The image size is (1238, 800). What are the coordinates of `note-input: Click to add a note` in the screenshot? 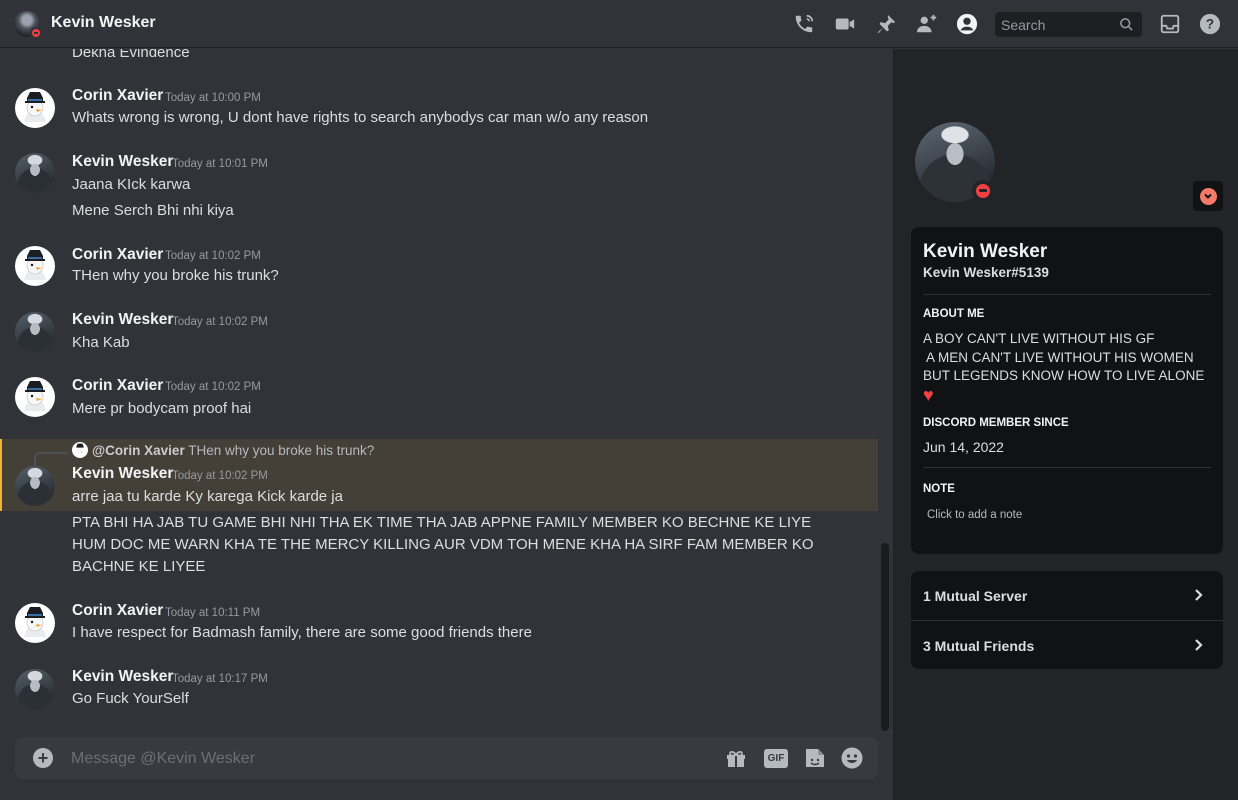 It's located at (974, 515).